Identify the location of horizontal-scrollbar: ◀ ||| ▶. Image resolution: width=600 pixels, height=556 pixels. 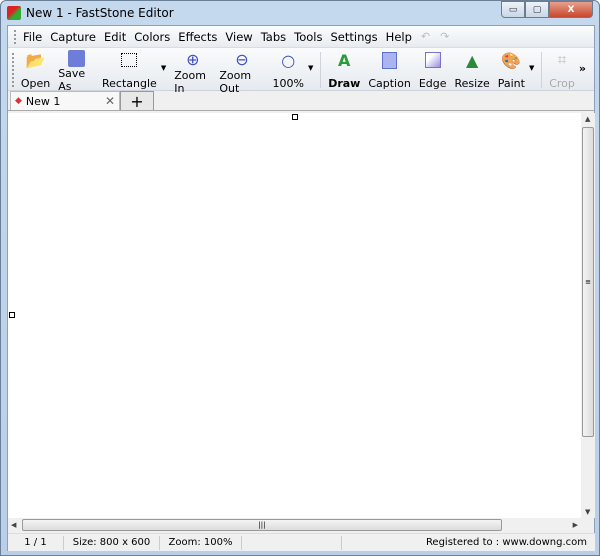
(294, 525).